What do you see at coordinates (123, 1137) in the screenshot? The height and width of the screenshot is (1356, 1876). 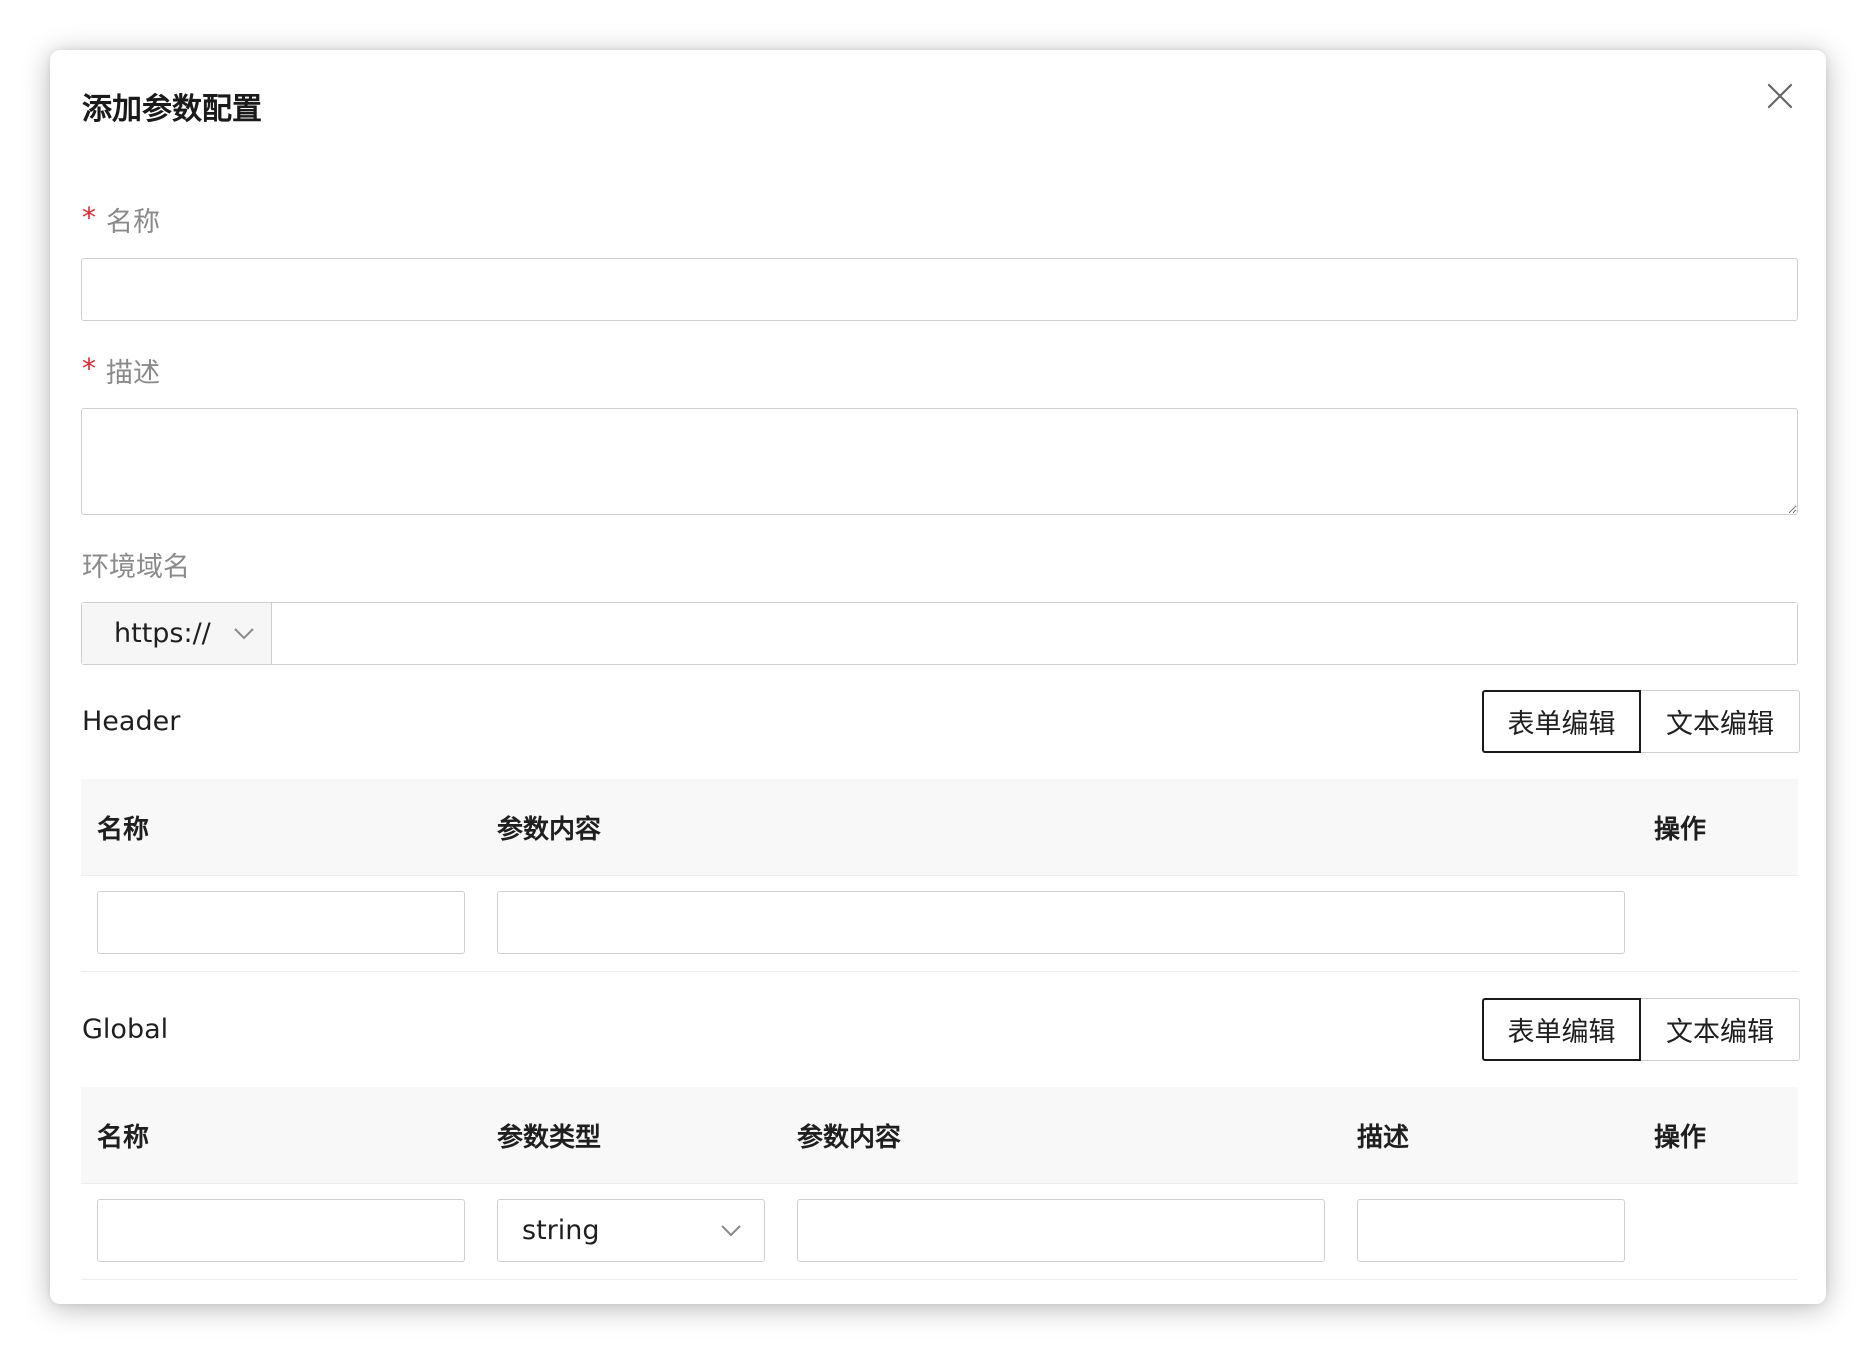 I see `global-col-name: 名称` at bounding box center [123, 1137].